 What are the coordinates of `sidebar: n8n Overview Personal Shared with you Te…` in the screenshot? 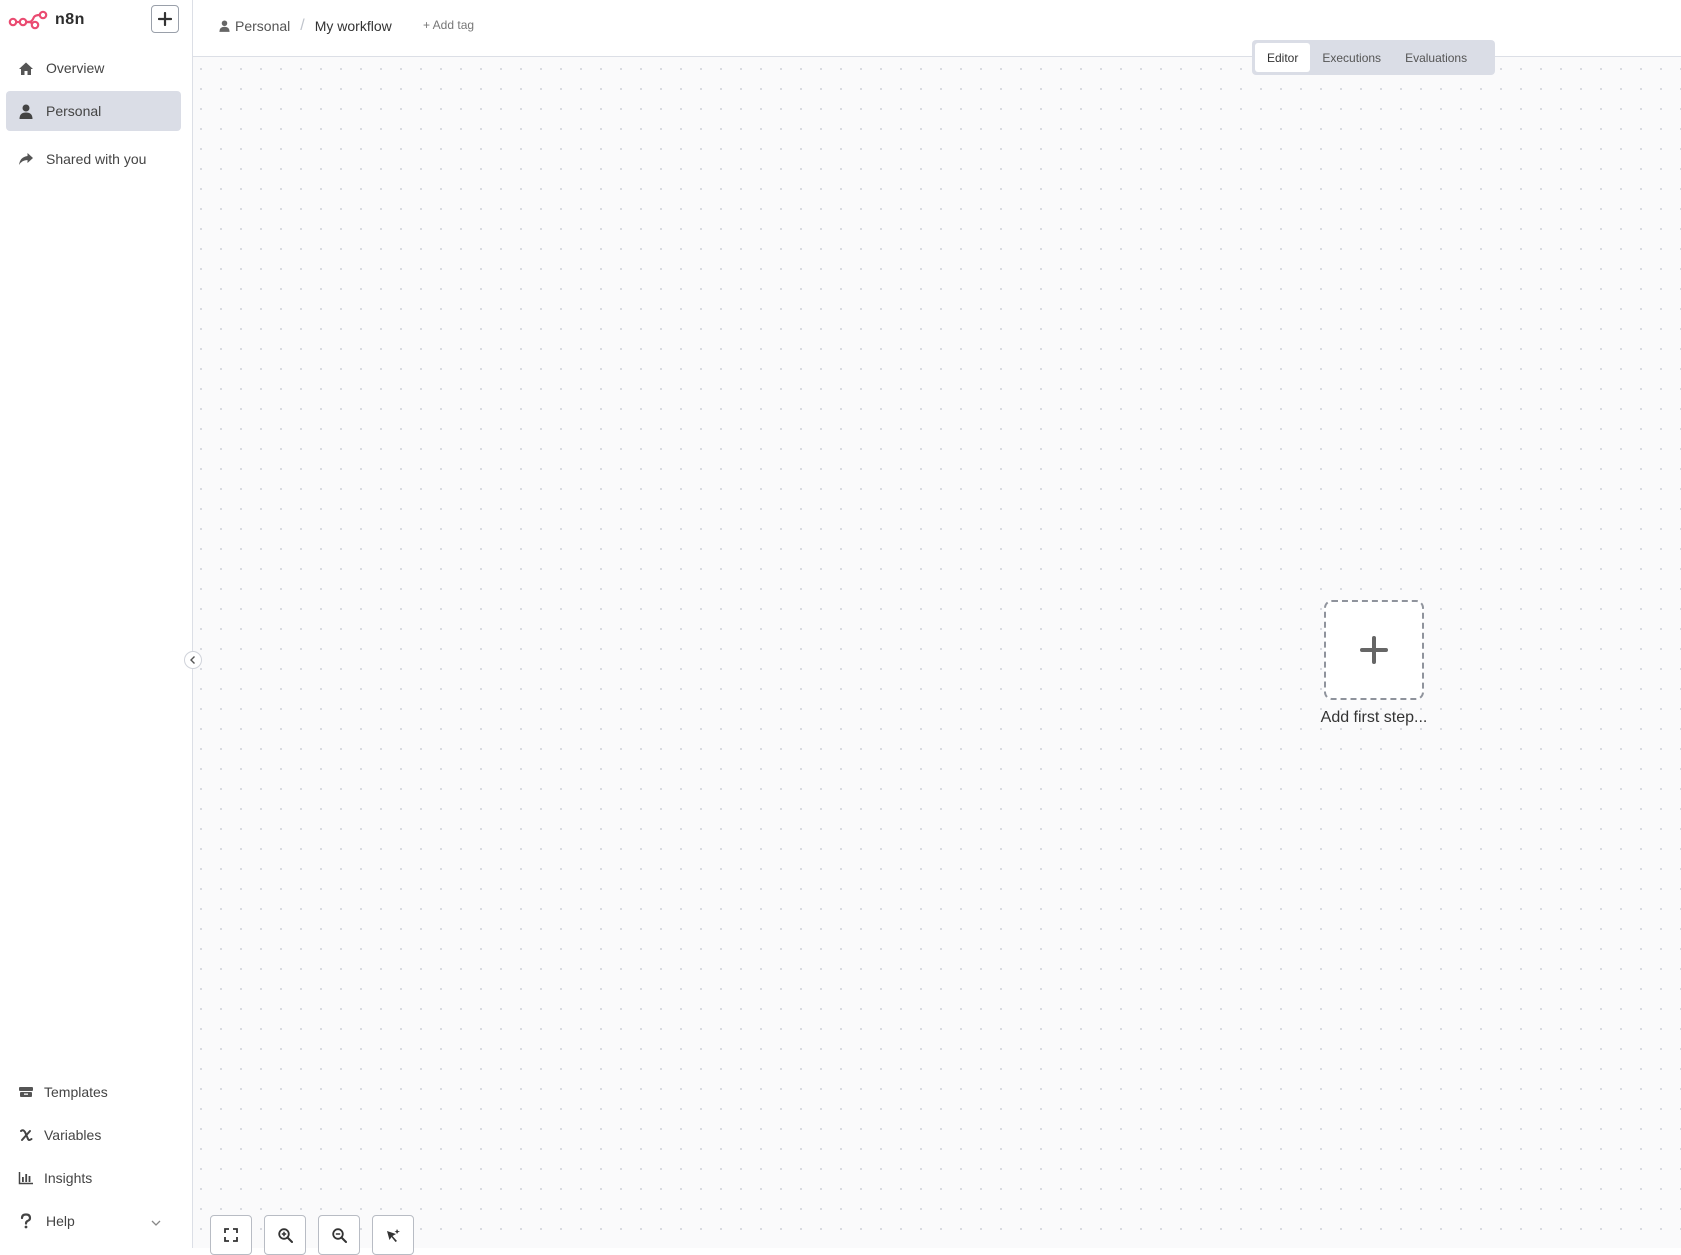 It's located at (96, 624).